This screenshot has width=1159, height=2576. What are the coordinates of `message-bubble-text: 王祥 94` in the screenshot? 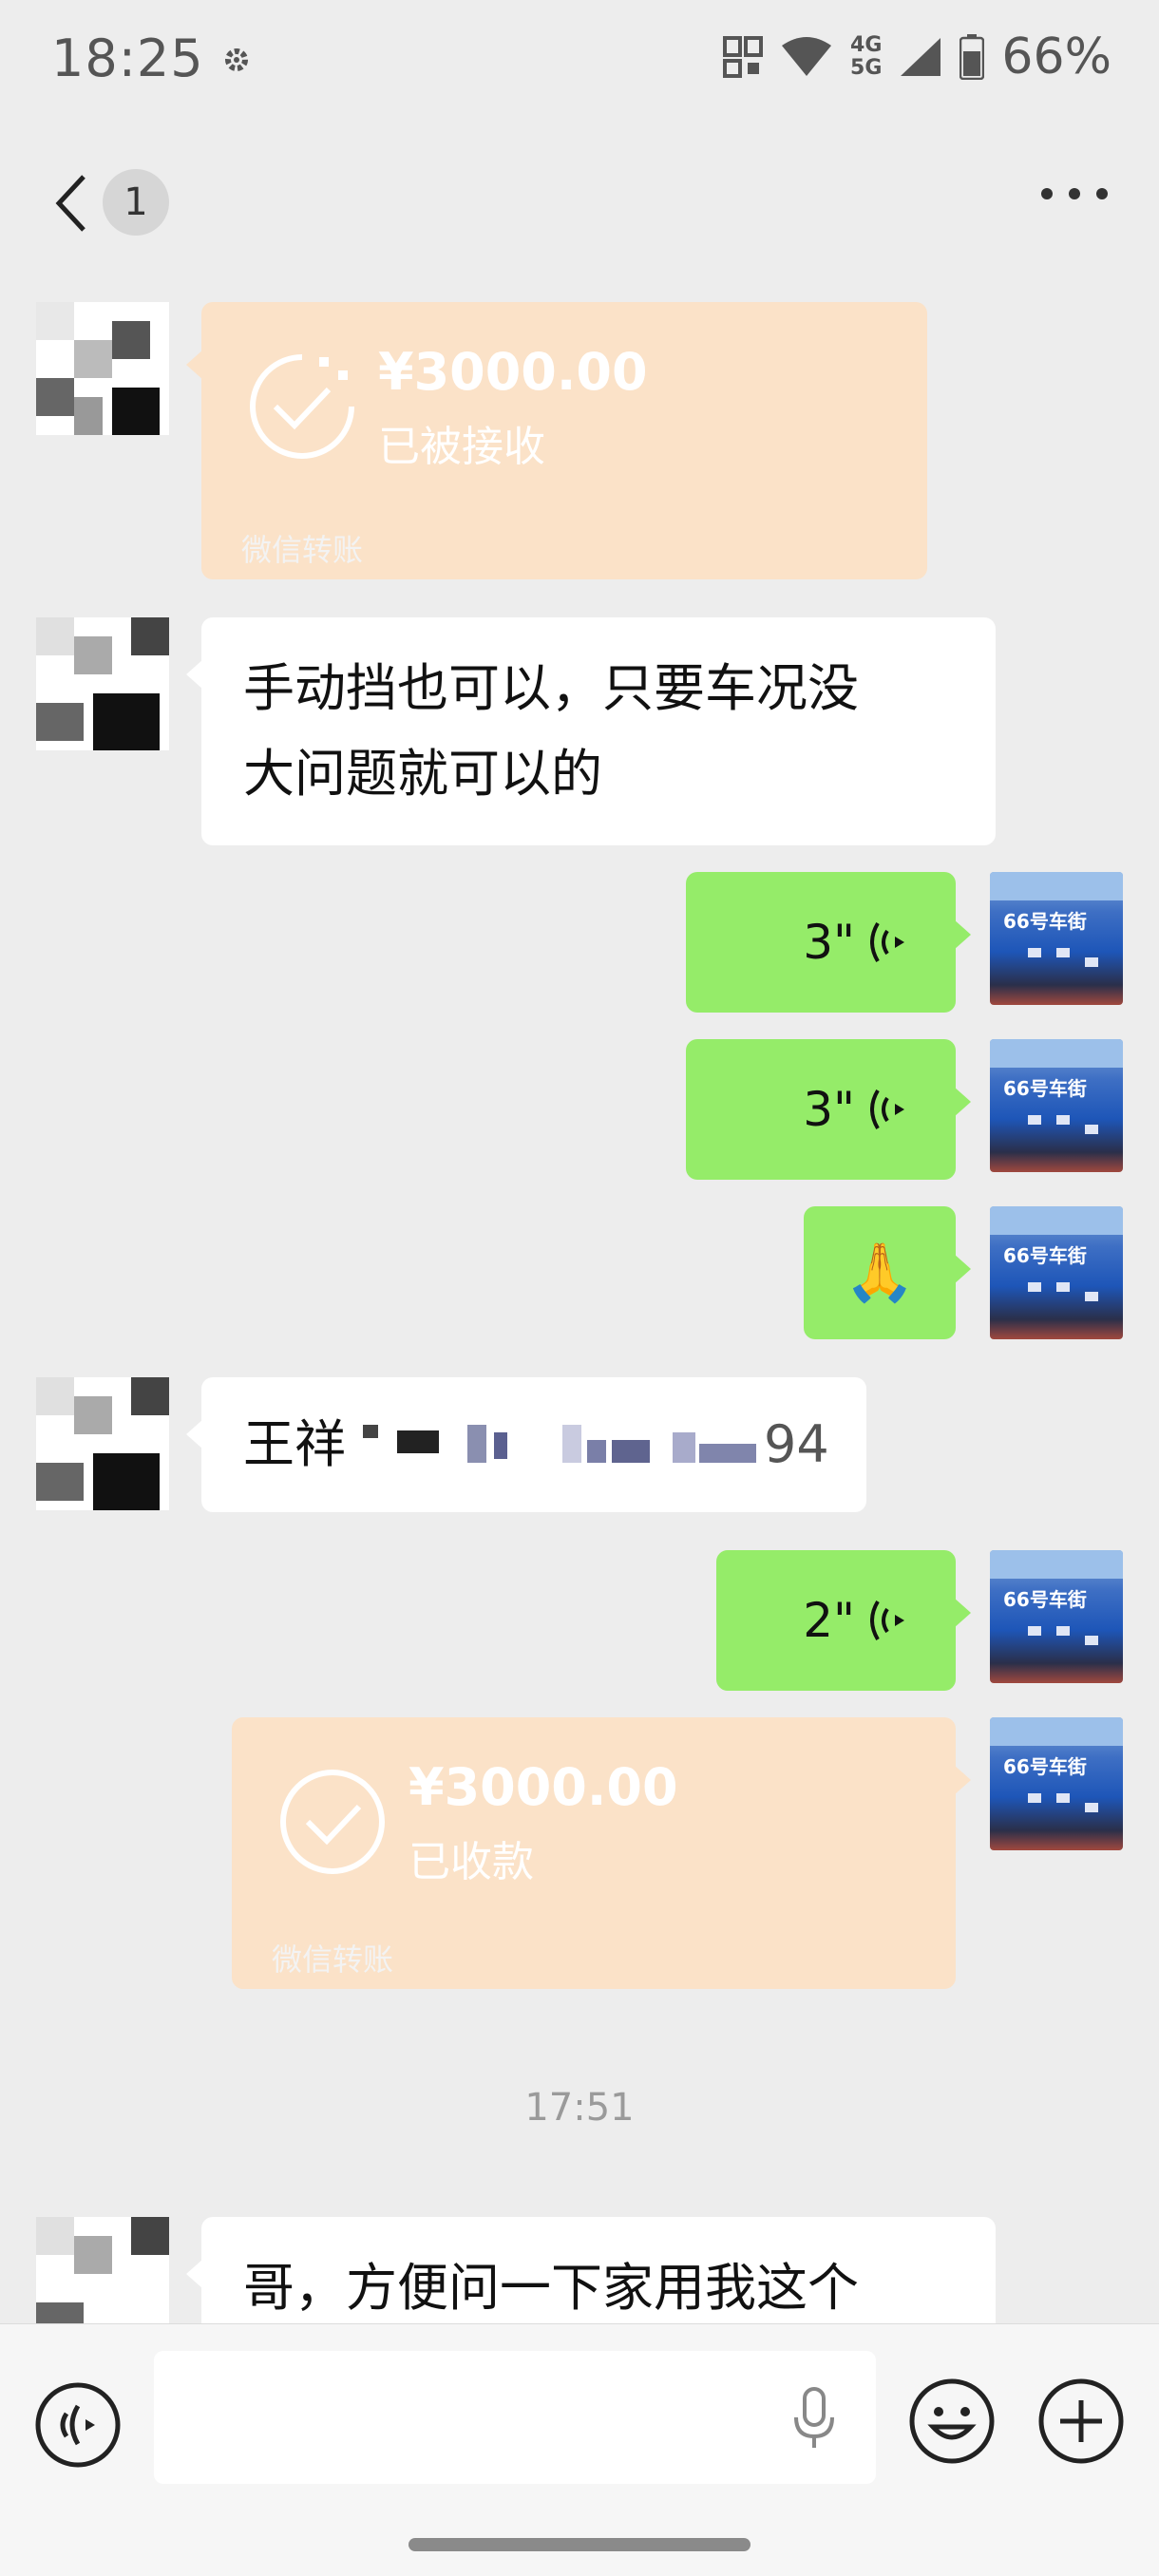 It's located at (526, 1444).